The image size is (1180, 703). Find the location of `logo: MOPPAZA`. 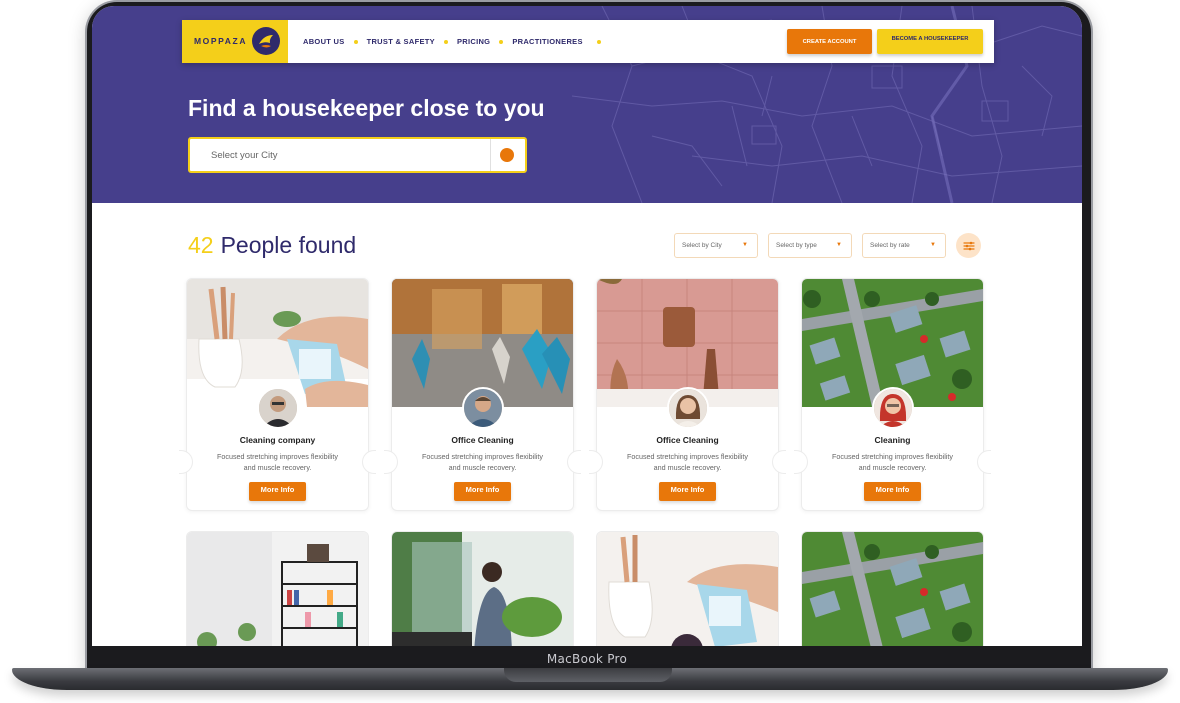

logo: MOPPAZA is located at coordinates (235, 41).